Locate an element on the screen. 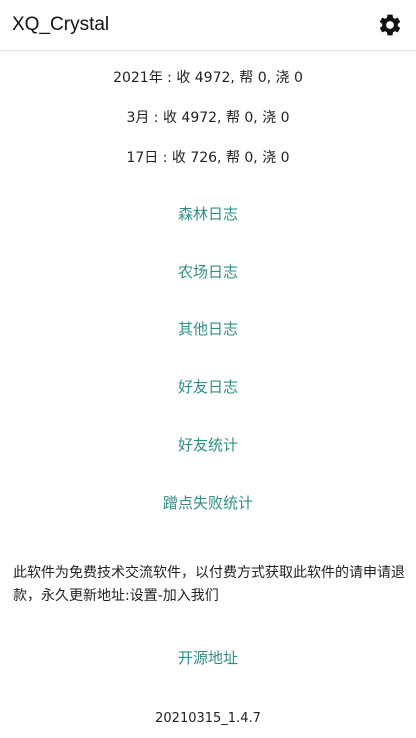 The width and height of the screenshot is (416, 738). app-bar: XQ_Crystal is located at coordinates (208, 25).